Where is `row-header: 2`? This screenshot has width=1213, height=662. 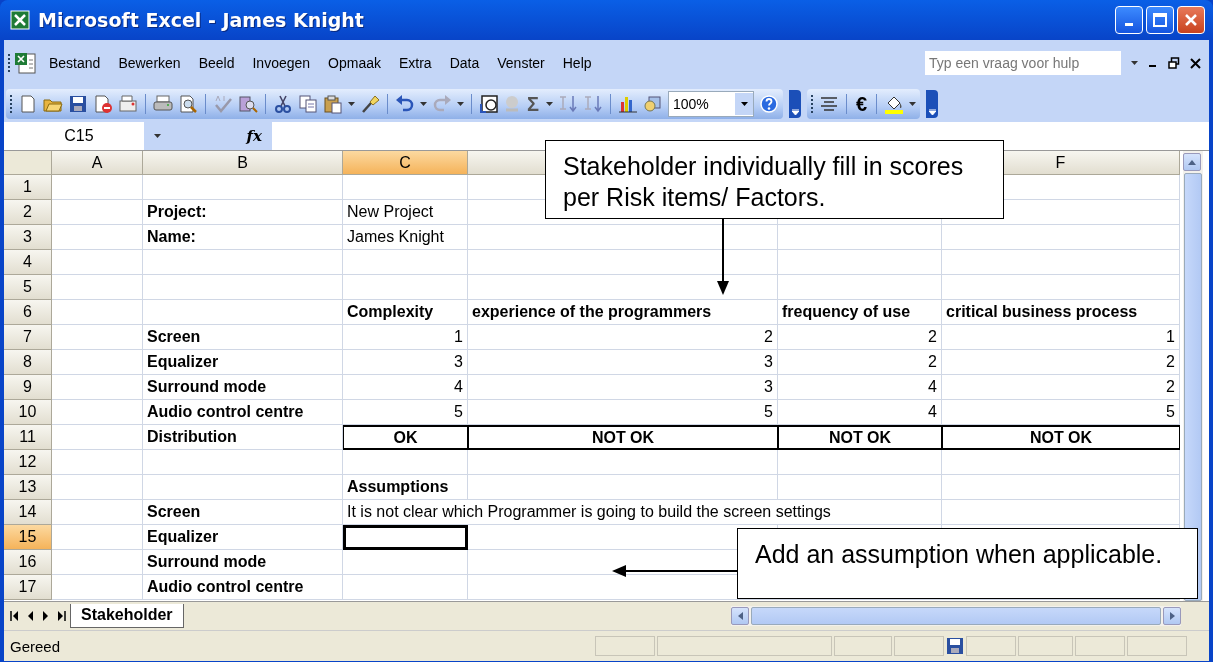
row-header: 2 is located at coordinates (28, 212).